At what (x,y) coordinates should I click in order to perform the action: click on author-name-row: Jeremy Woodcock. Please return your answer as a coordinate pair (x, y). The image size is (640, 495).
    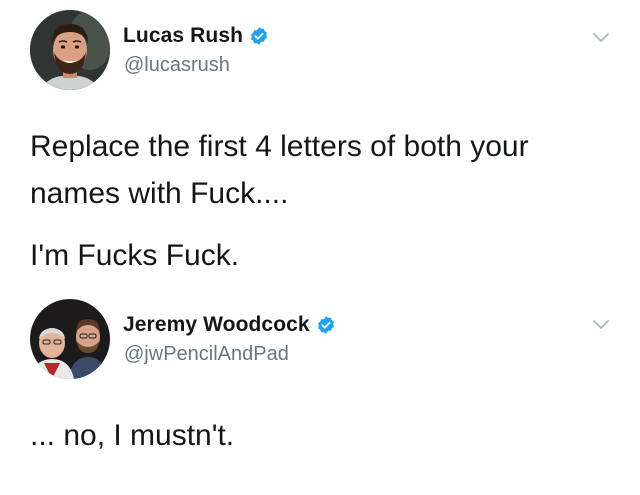
    Looking at the image, I should click on (229, 325).